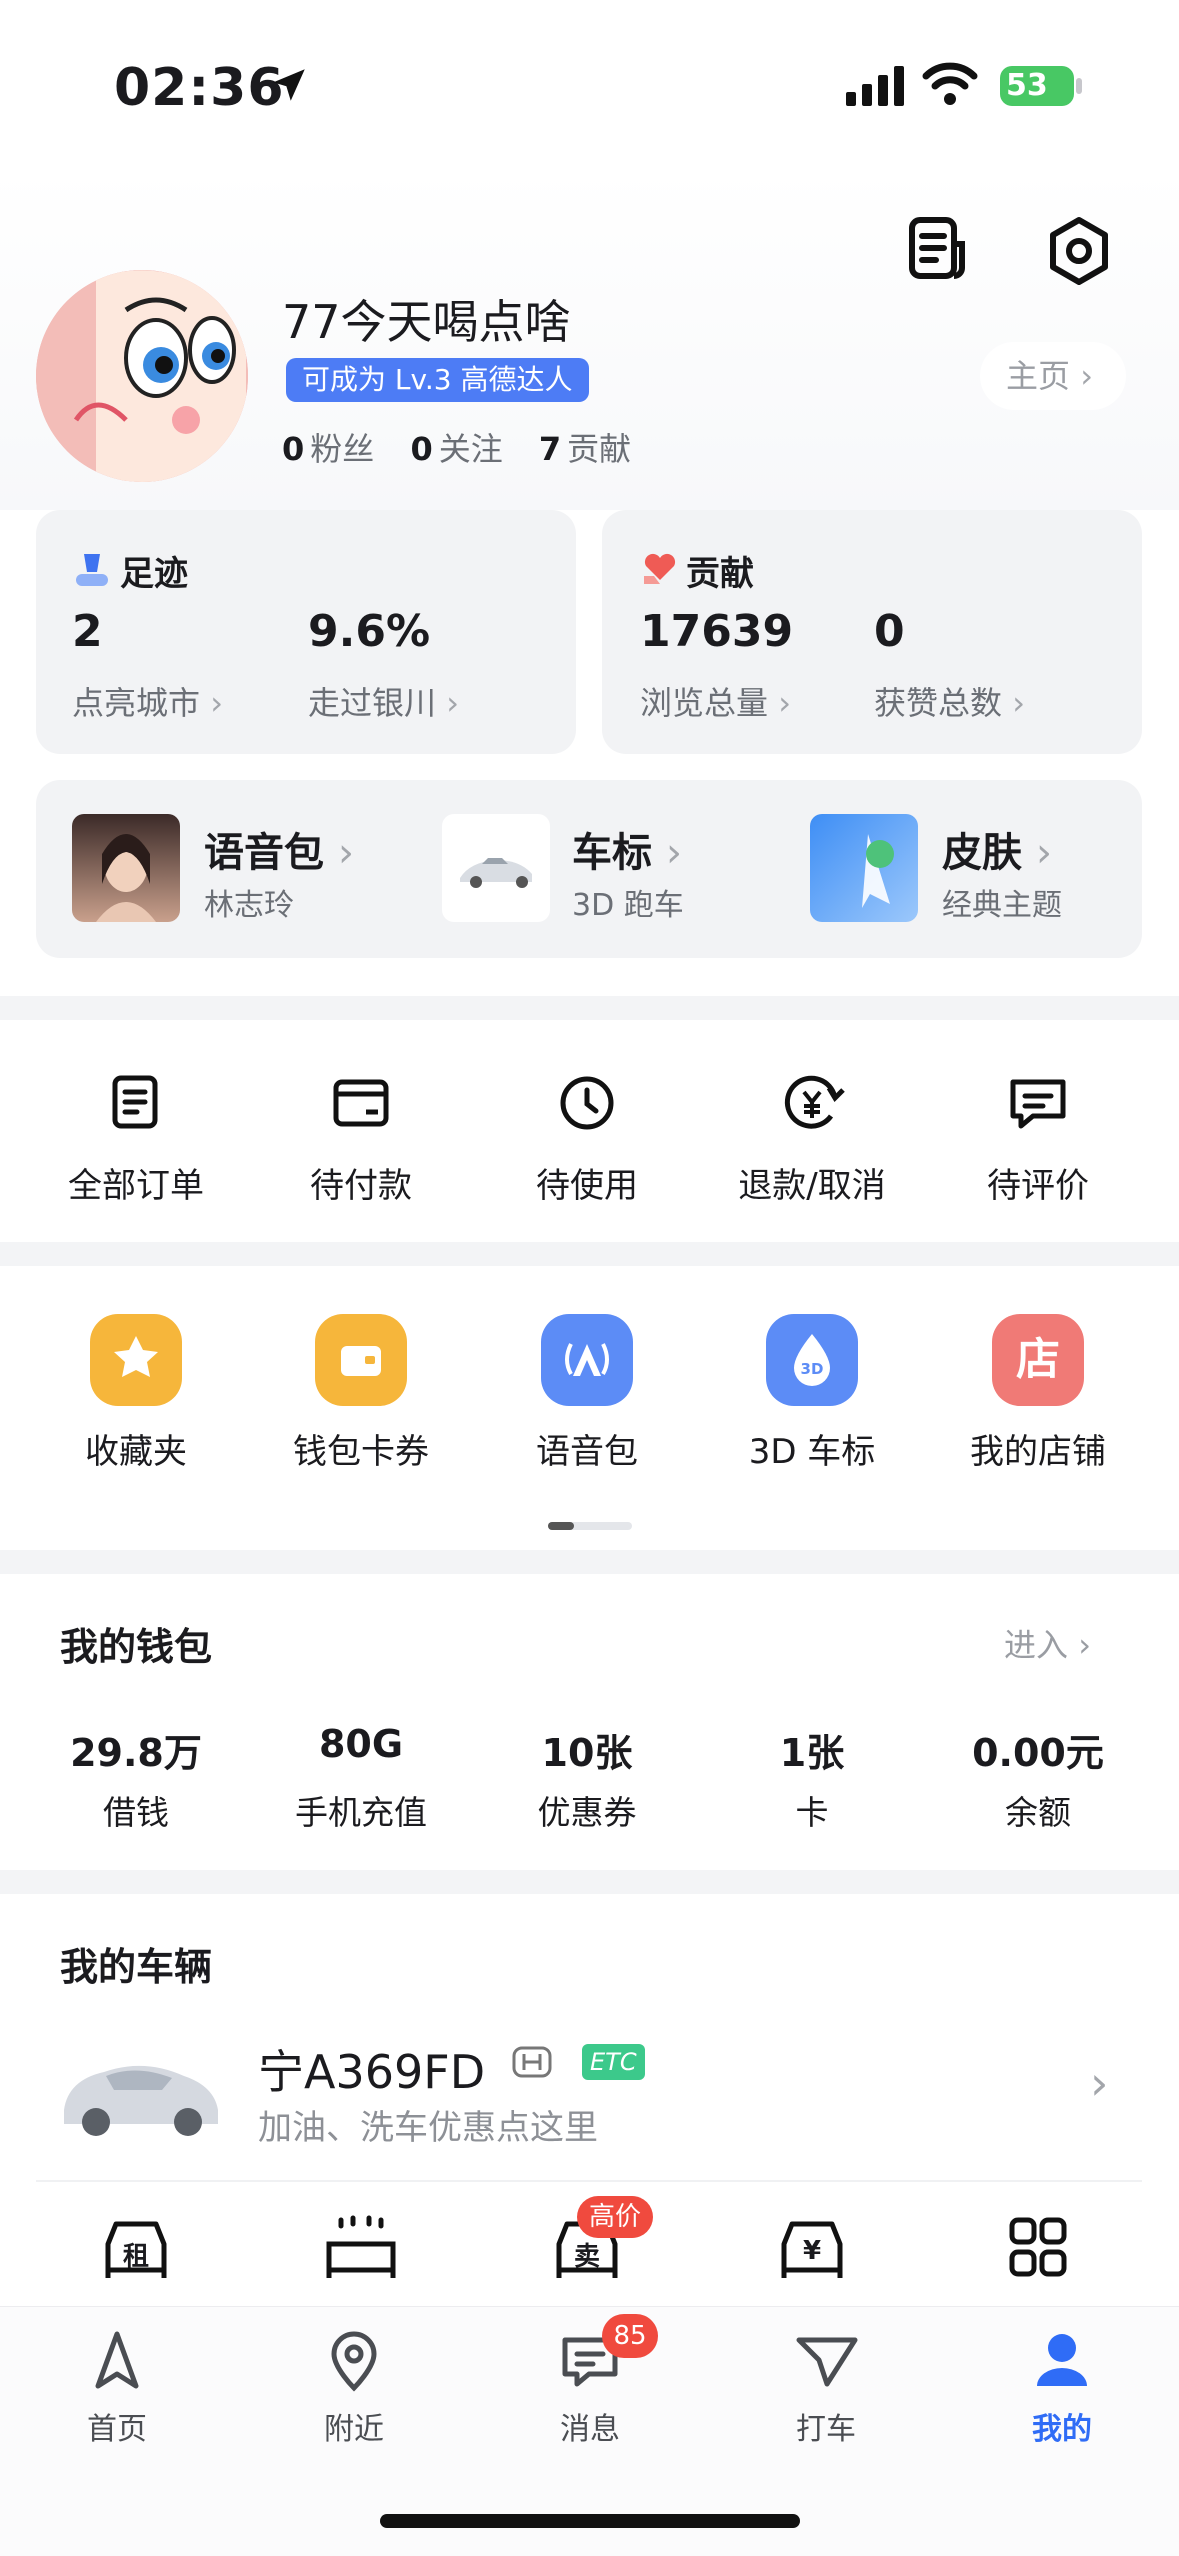 This screenshot has width=1179, height=2556. Describe the element at coordinates (812, 1369) in the screenshot. I see `svg-text: 3D` at that location.